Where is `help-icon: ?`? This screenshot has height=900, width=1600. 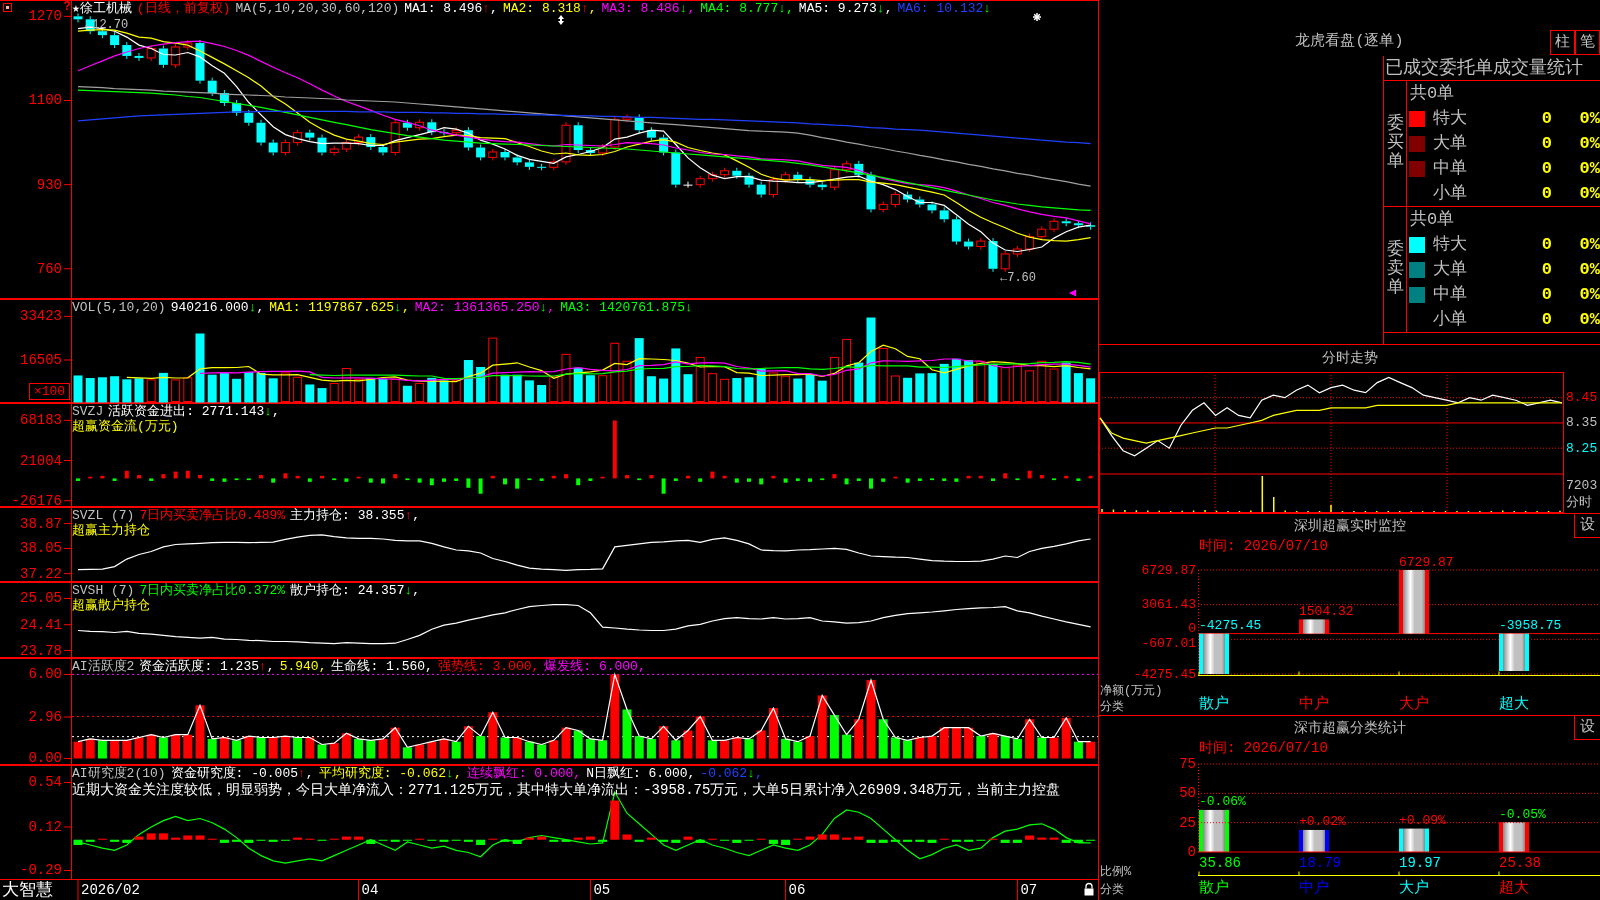 help-icon: ? is located at coordinates (67, 7).